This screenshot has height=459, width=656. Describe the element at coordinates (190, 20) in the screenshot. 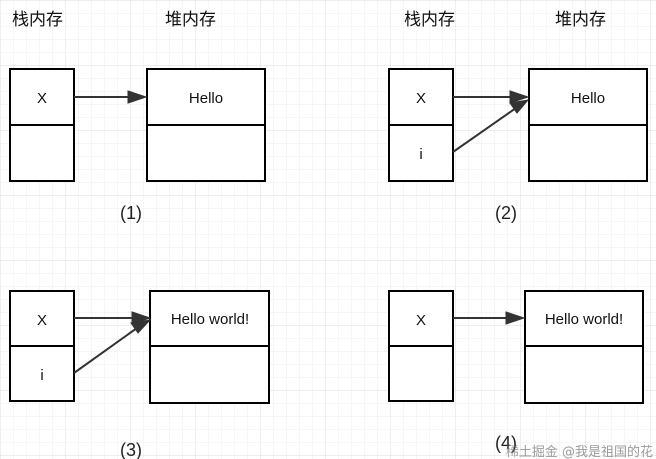

I see `heap-header-left: 堆内存` at that location.